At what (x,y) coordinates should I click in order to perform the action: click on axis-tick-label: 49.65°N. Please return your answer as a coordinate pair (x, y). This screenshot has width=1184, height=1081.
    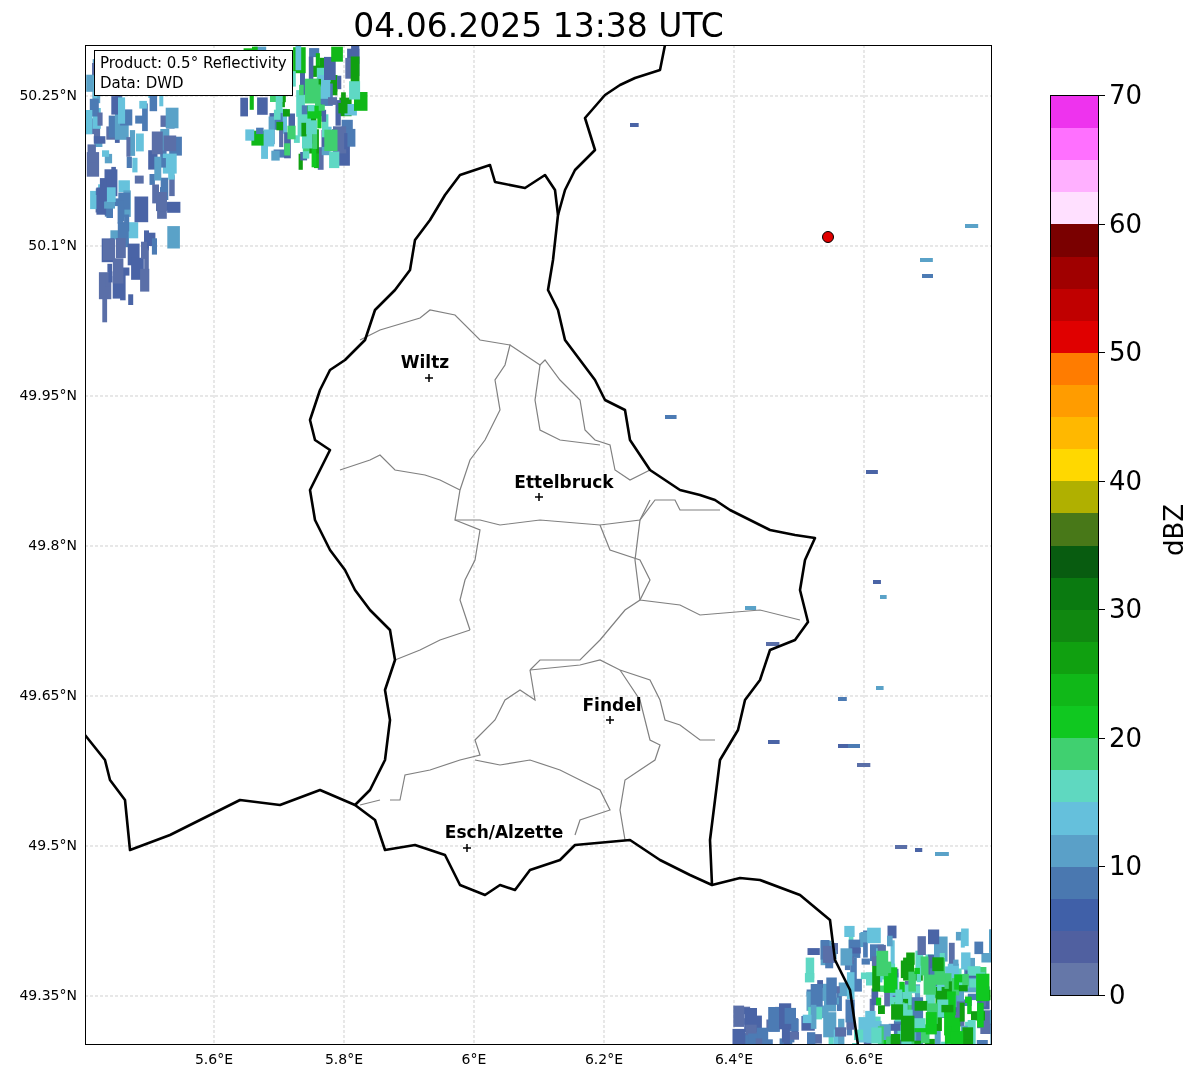
    Looking at the image, I should click on (48, 695).